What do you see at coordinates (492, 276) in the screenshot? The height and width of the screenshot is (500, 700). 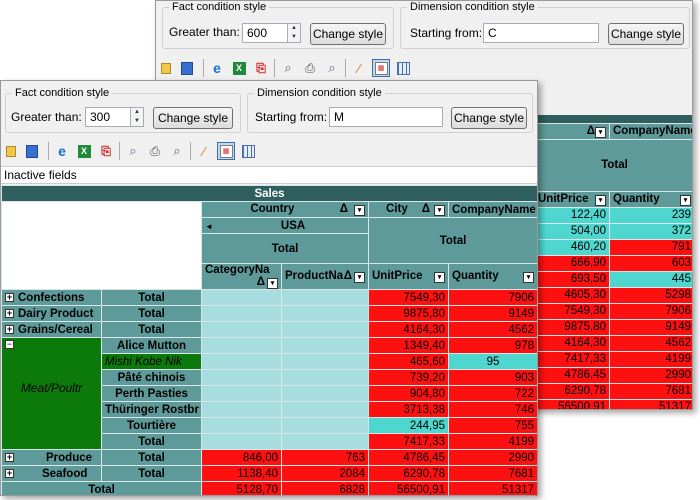 I see `quantity-header: Quantity ▾` at bounding box center [492, 276].